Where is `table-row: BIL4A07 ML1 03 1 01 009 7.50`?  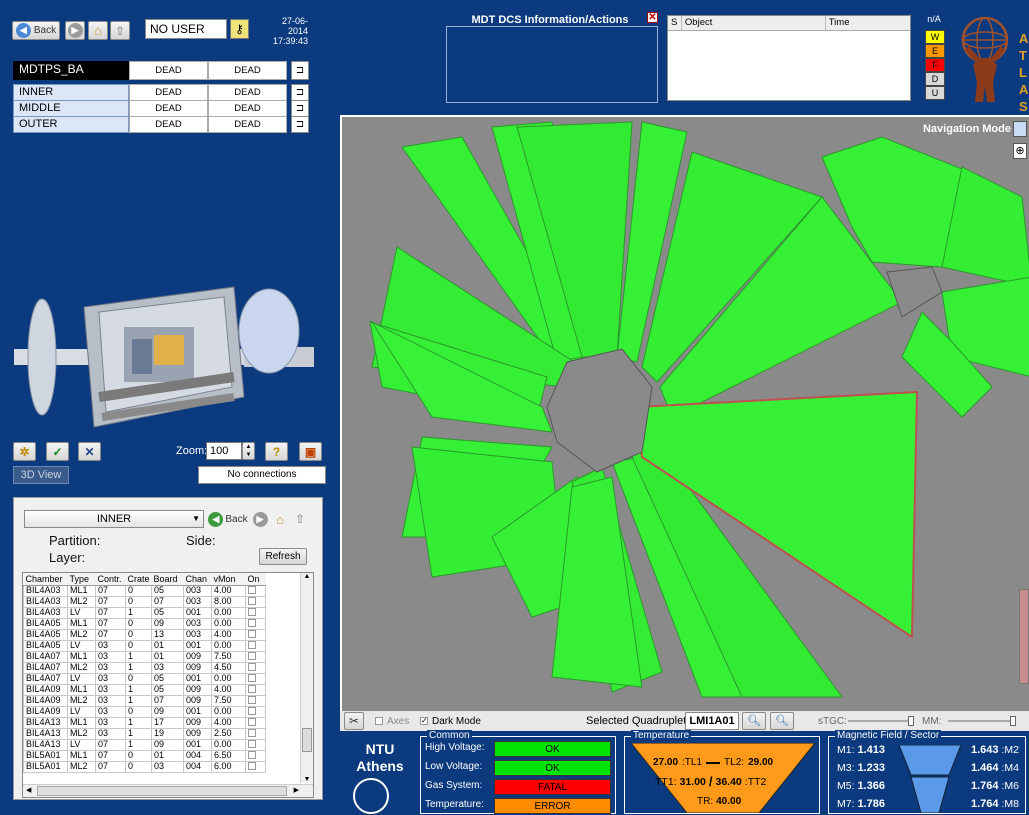 table-row: BIL4A07 ML1 03 1 01 009 7.50 is located at coordinates (145, 656).